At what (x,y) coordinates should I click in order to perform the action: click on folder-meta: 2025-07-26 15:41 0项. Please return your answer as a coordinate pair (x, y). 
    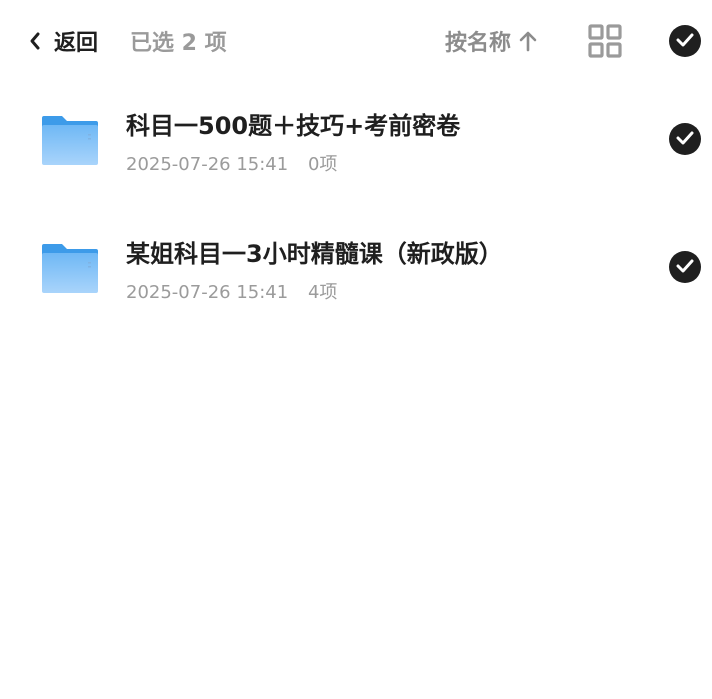
    Looking at the image, I should click on (231, 163).